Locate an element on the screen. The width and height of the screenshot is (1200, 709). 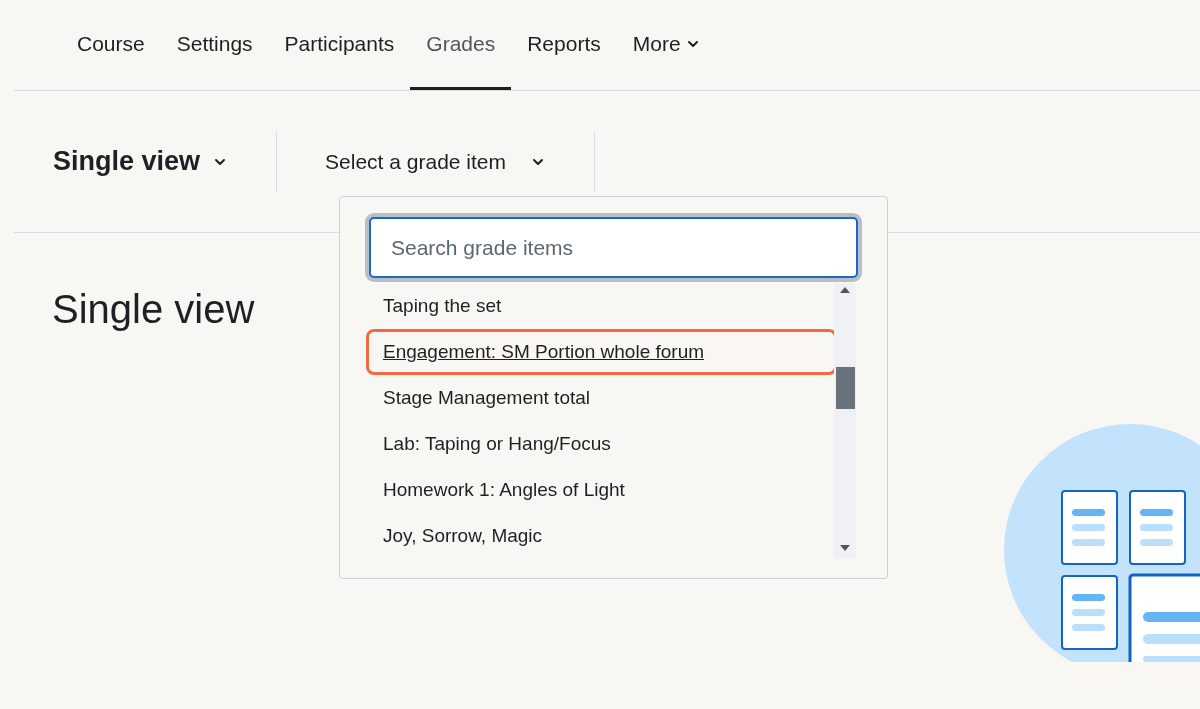
nav-tab: Participants is located at coordinates (339, 45).